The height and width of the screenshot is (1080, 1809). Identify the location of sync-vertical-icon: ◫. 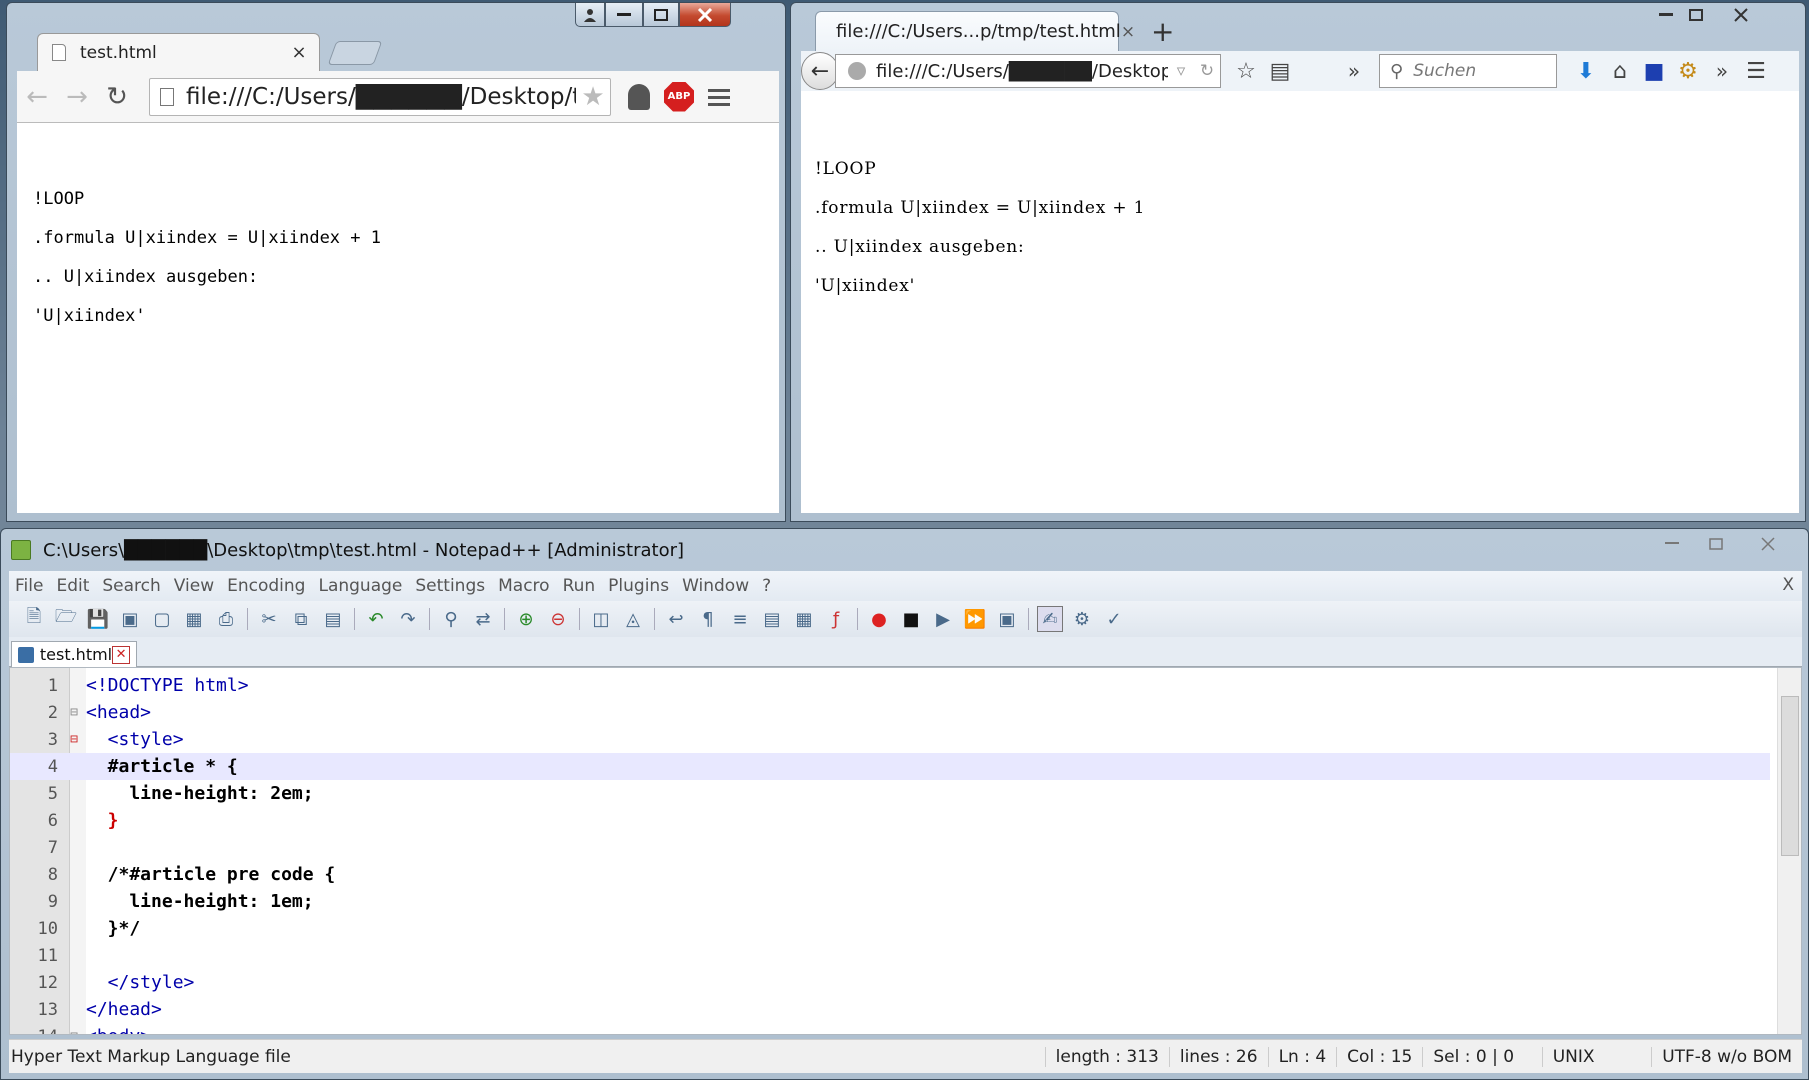
(601, 619).